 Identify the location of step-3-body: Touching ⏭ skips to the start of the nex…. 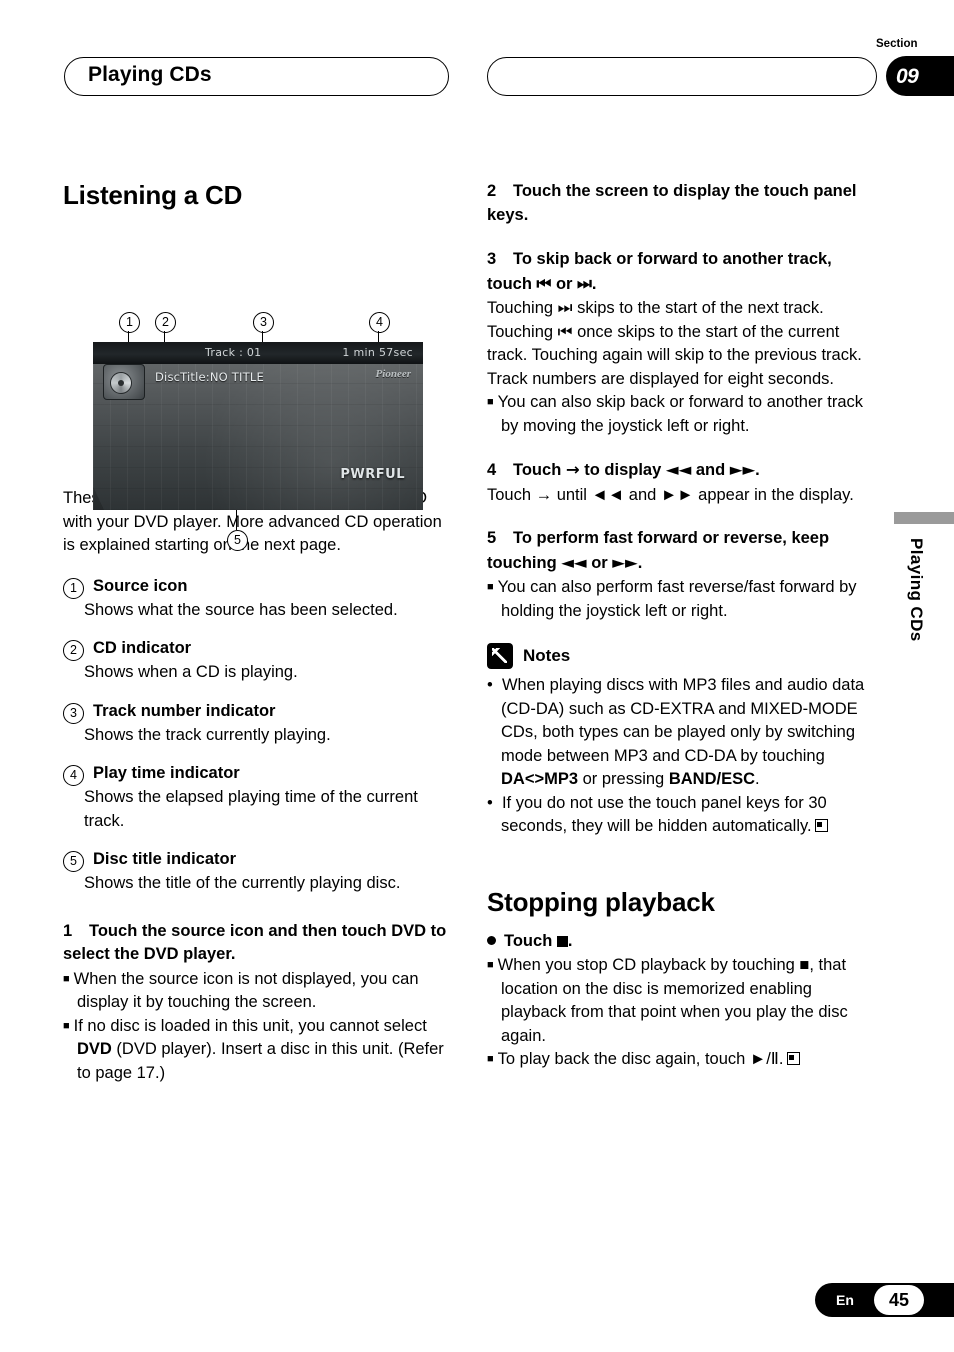
(674, 331).